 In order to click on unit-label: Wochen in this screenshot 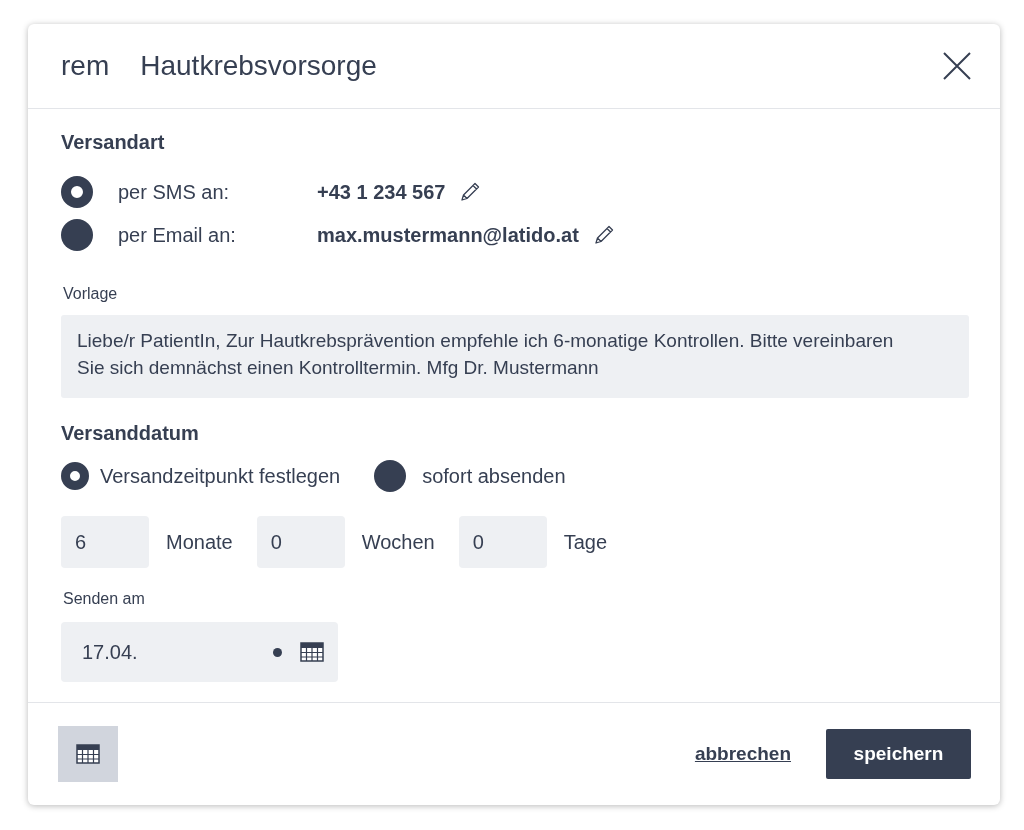, I will do `click(398, 542)`.